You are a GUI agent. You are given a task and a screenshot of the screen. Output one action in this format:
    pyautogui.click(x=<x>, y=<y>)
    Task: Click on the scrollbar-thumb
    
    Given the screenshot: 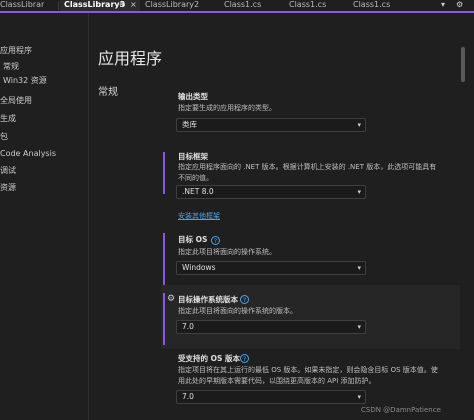 What is the action you would take?
    pyautogui.click(x=463, y=64)
    